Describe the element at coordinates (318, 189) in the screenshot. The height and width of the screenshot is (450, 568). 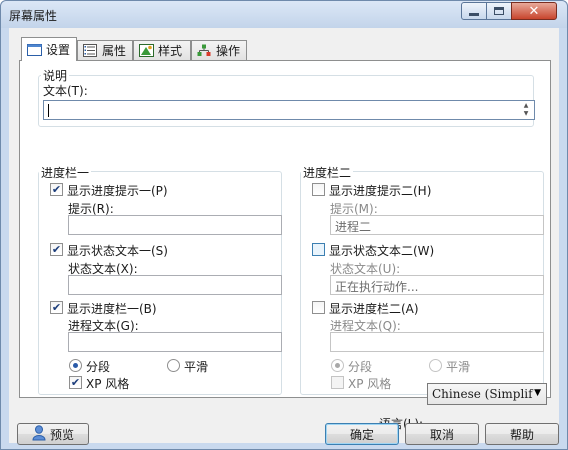
I see `progress-two-show-tip-checkbox` at that location.